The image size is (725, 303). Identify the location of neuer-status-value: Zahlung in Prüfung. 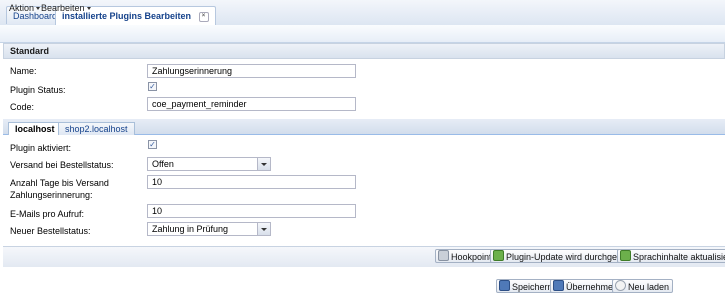
(190, 229).